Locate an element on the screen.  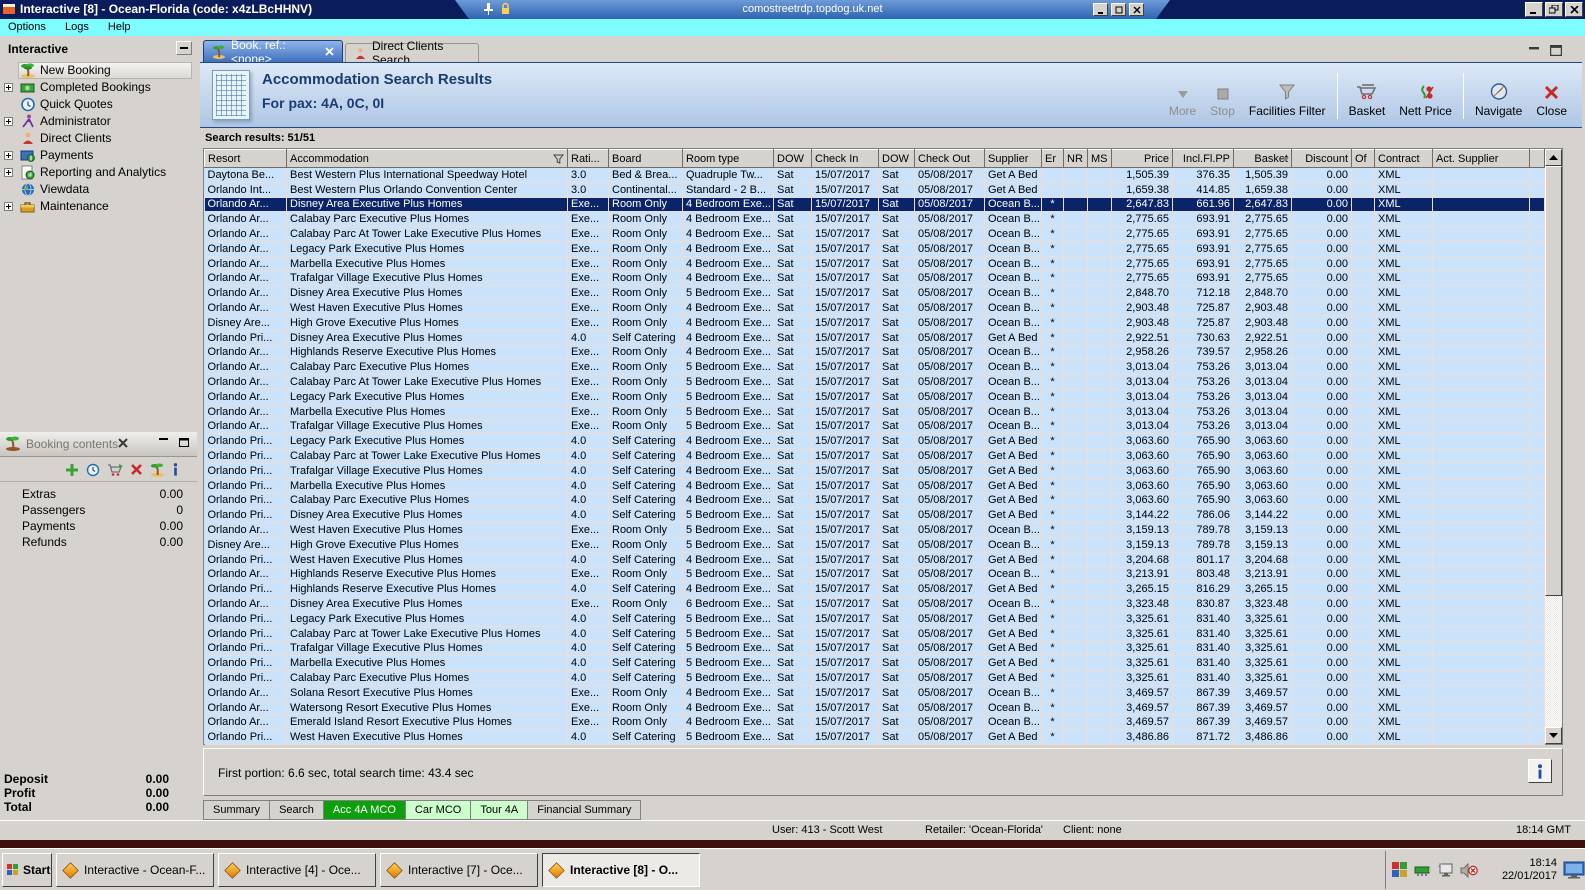
info-button is located at coordinates (1540, 771).